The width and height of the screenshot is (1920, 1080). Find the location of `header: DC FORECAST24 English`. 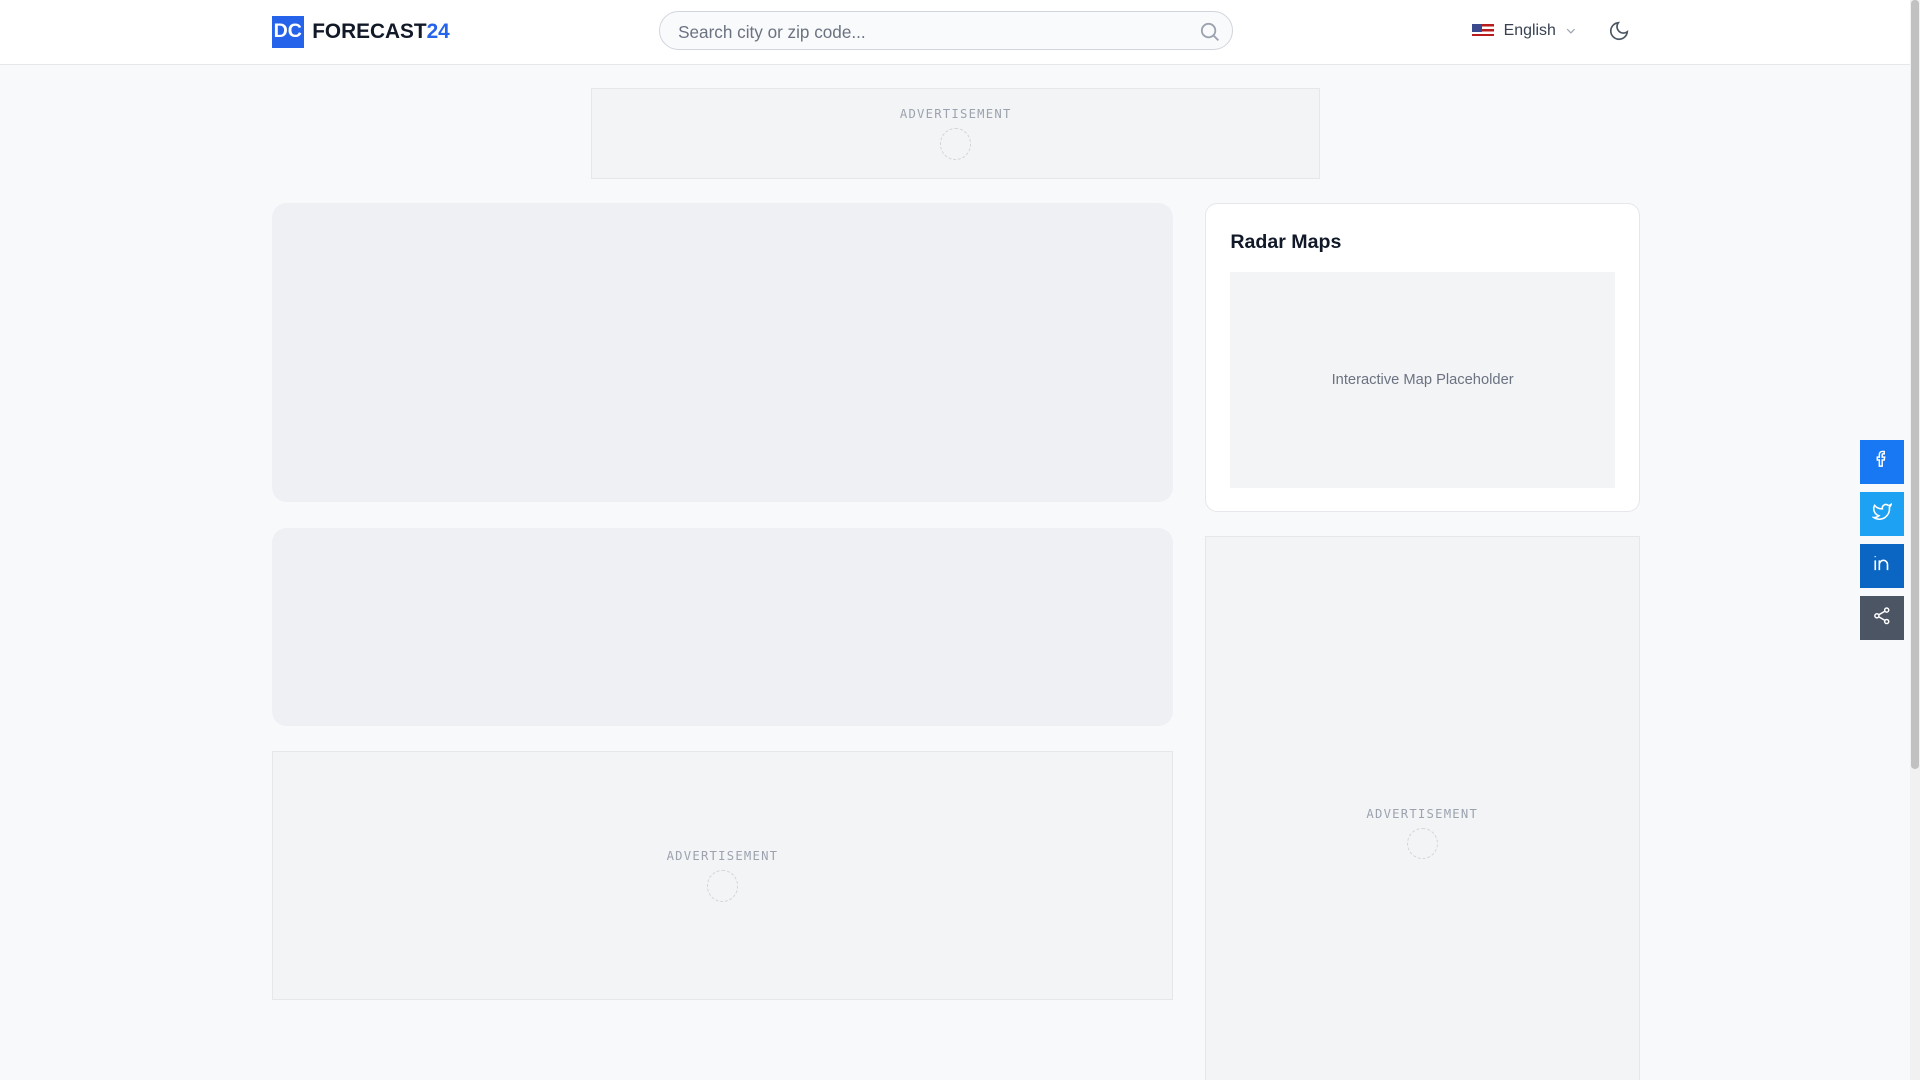

header: DC FORECAST24 English is located at coordinates (955, 32).